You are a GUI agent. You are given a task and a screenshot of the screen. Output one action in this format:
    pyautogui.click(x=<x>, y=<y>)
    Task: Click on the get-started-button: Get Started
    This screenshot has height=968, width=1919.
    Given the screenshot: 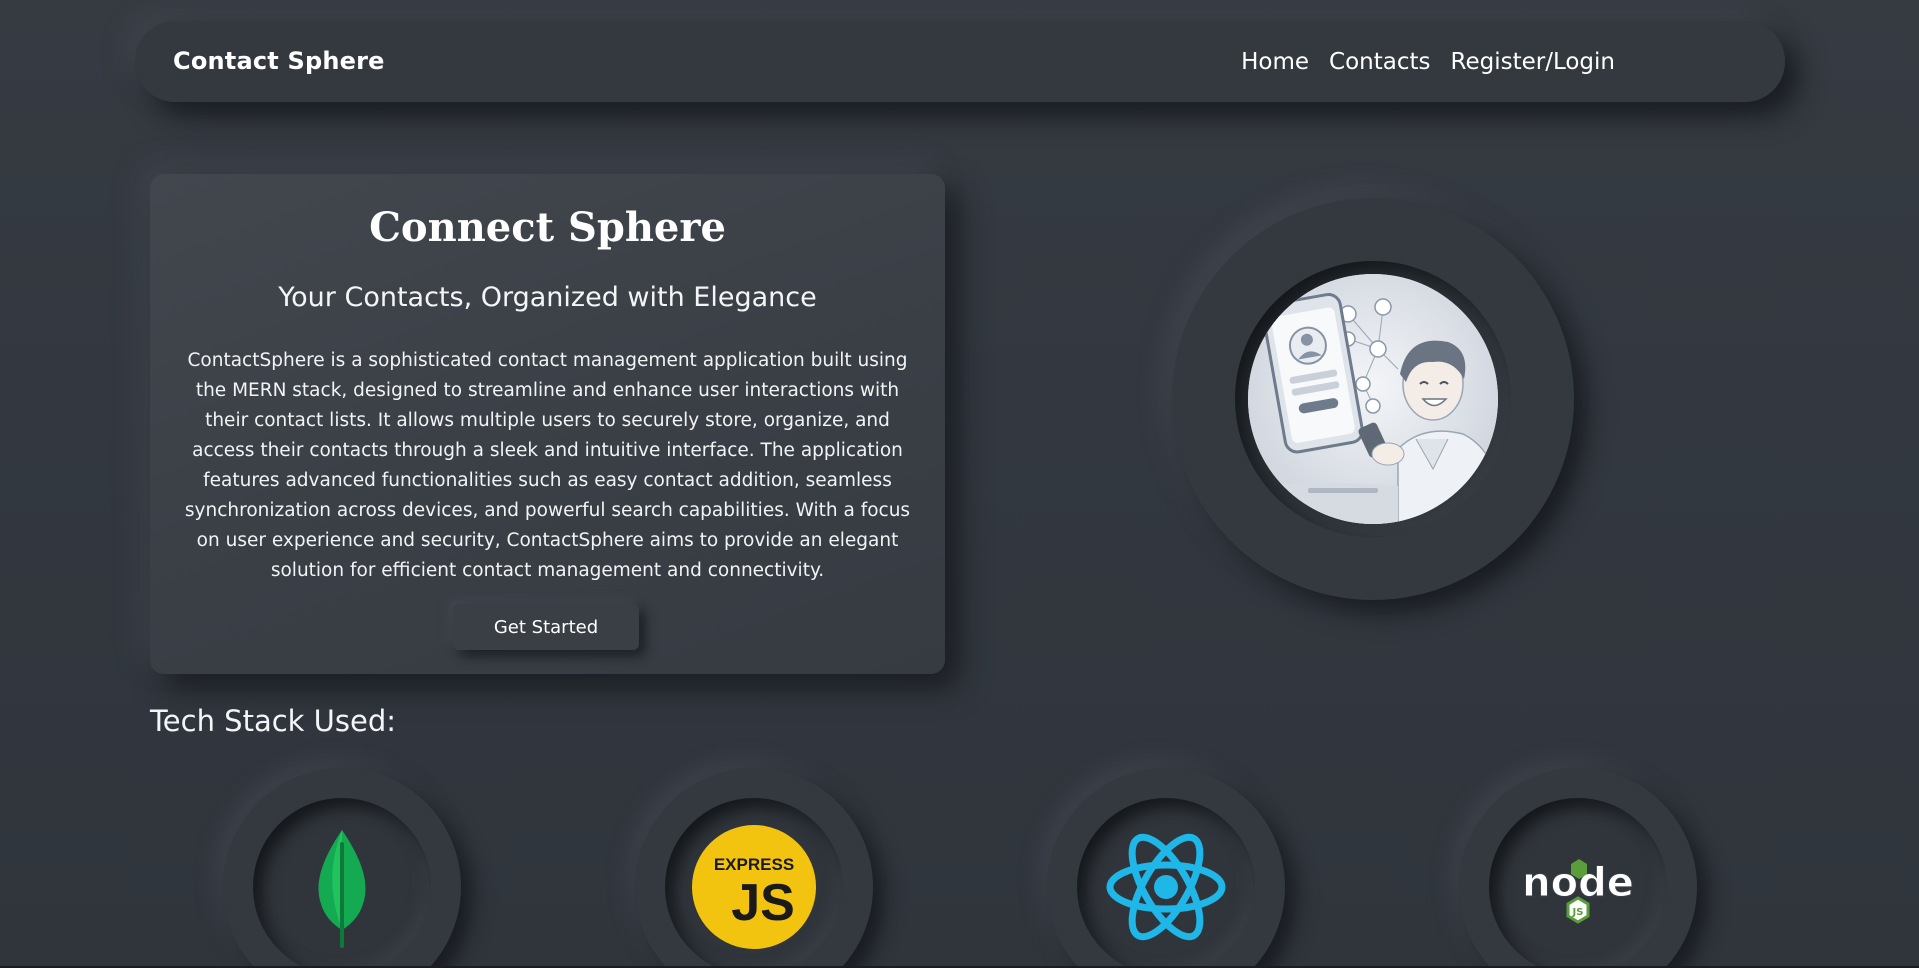 What is the action you would take?
    pyautogui.click(x=546, y=627)
    